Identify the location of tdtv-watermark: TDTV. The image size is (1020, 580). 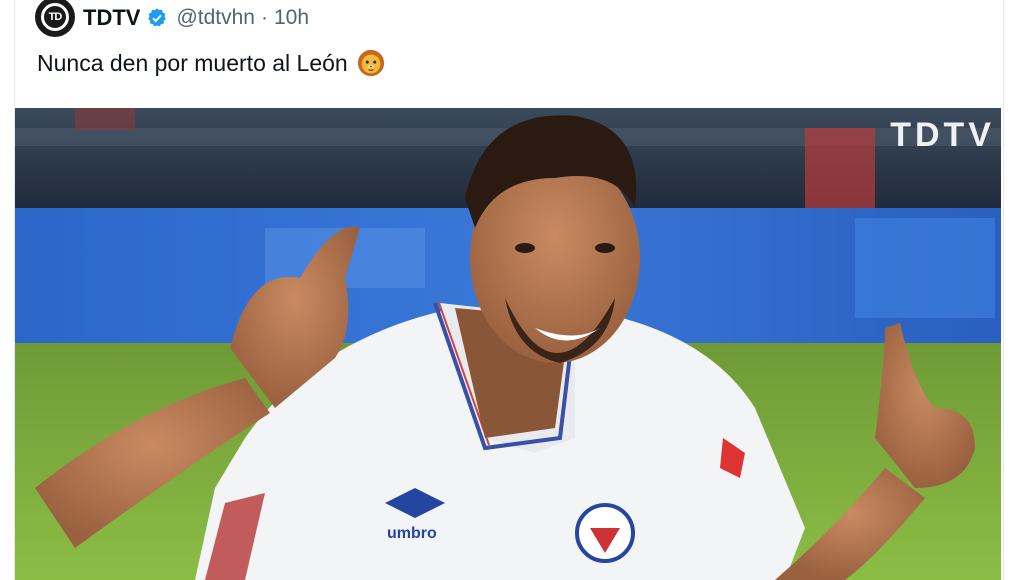
(942, 135).